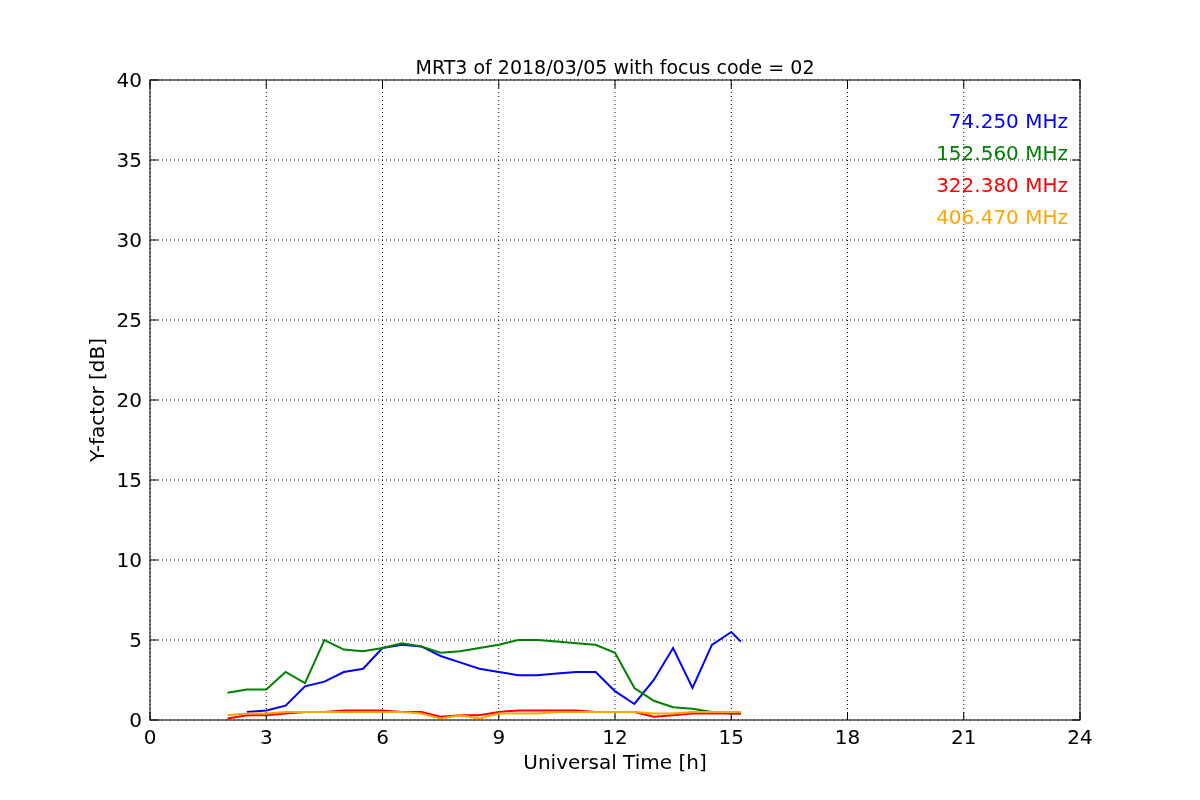 This screenshot has height=800, width=1200. I want to click on legend-label: 406.470 MHz, so click(1002, 217).